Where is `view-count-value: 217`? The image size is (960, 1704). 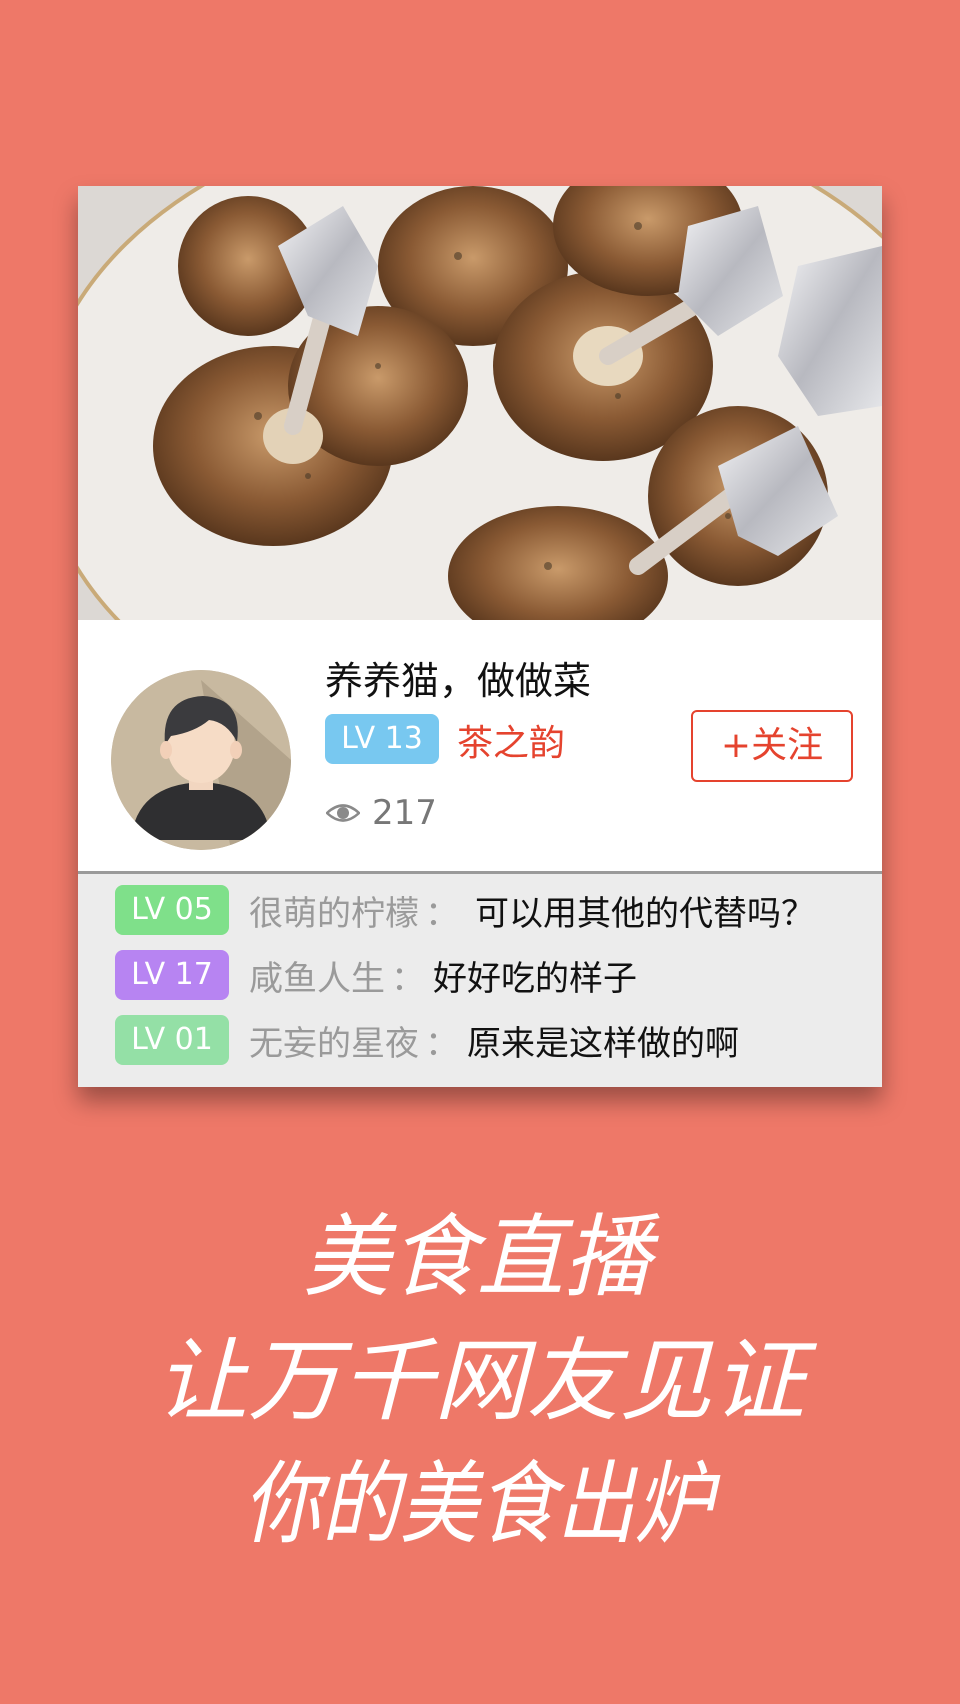
view-count-value: 217 is located at coordinates (404, 813).